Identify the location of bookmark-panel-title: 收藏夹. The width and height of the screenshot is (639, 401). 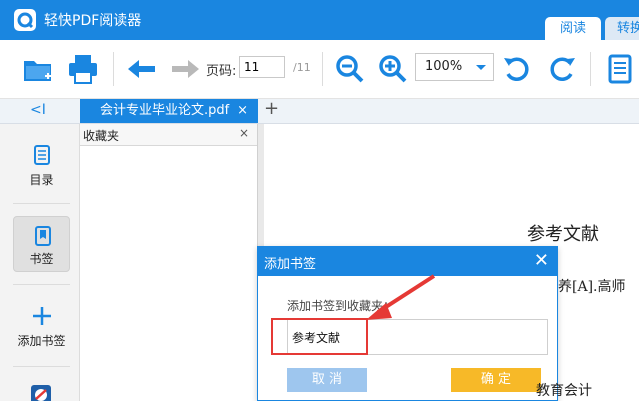
(101, 136).